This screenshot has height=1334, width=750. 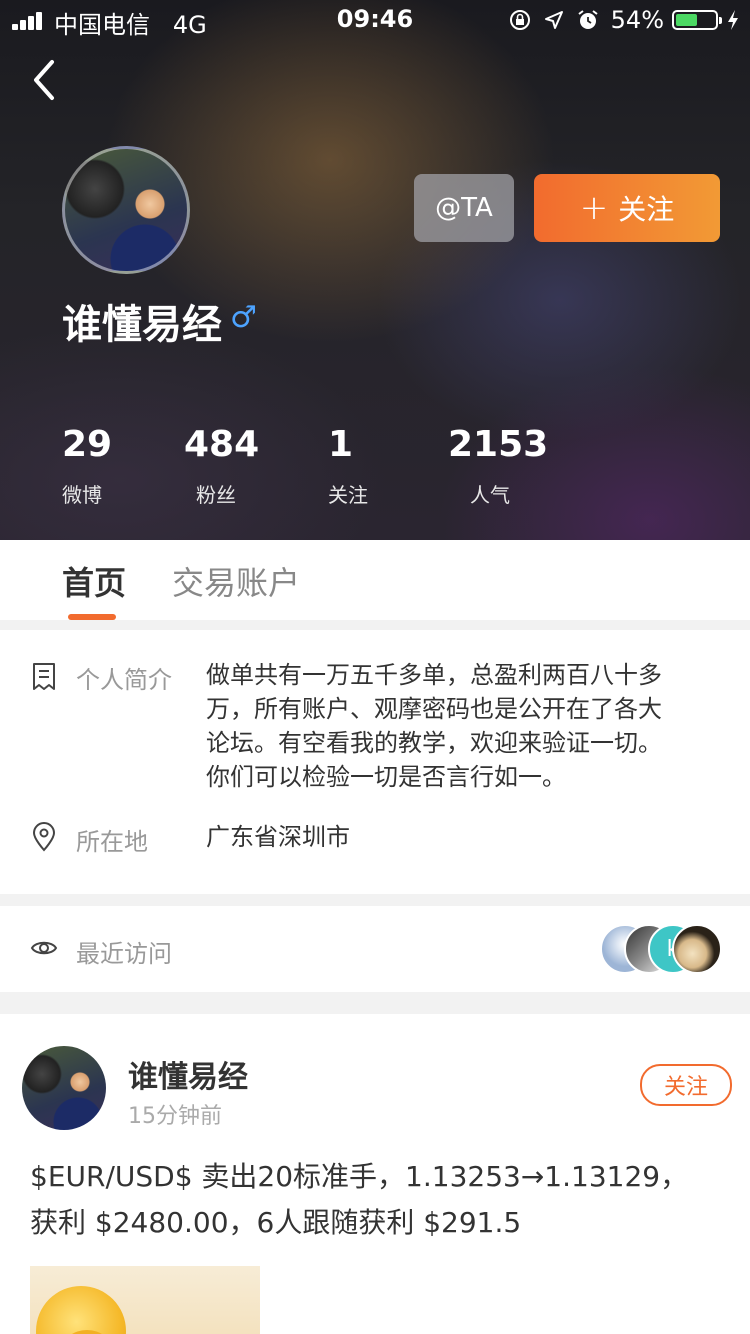 What do you see at coordinates (81, 1310) in the screenshot?
I see `gold-coin-image` at bounding box center [81, 1310].